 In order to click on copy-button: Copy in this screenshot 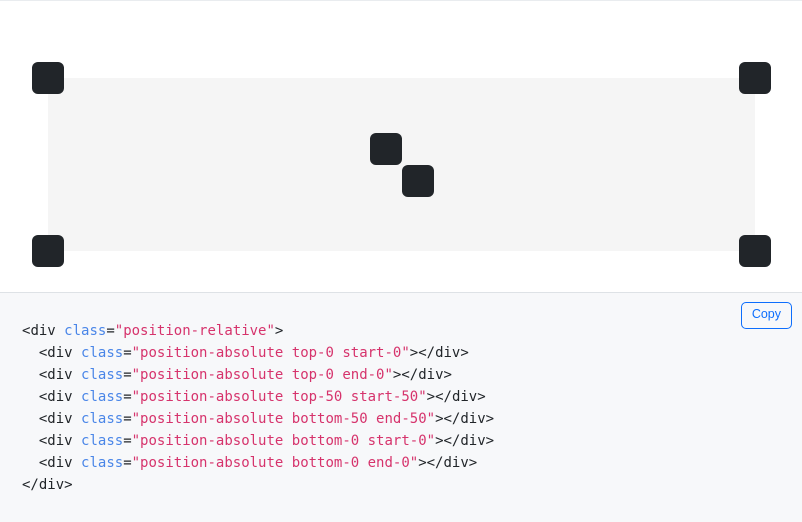, I will do `click(766, 315)`.